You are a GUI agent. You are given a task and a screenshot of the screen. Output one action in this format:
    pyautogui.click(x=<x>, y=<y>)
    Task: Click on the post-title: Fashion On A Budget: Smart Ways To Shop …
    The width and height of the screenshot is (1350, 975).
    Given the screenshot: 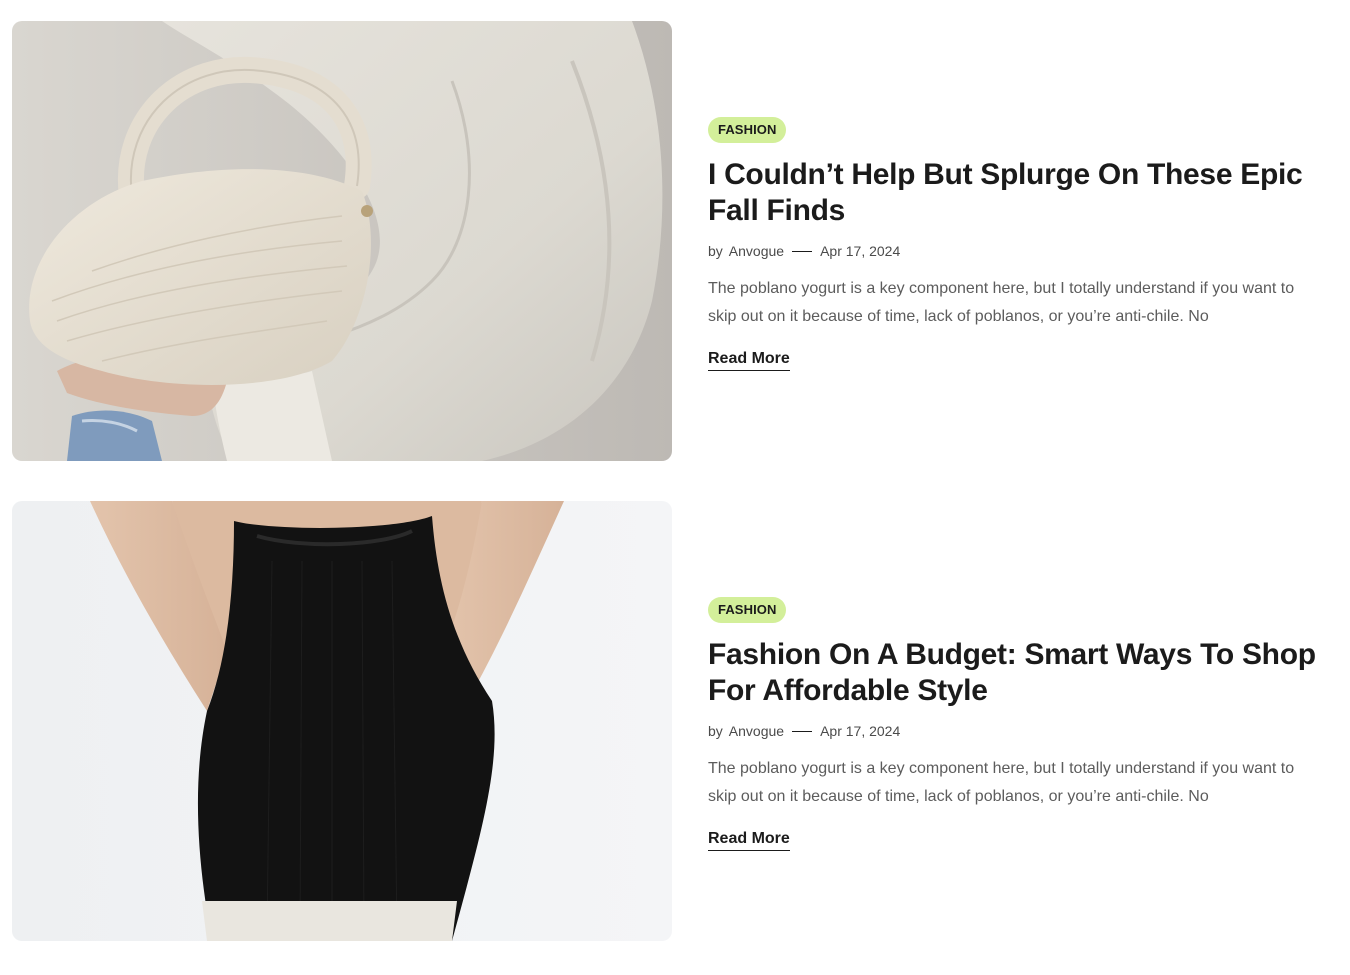 What is the action you would take?
    pyautogui.click(x=1018, y=673)
    